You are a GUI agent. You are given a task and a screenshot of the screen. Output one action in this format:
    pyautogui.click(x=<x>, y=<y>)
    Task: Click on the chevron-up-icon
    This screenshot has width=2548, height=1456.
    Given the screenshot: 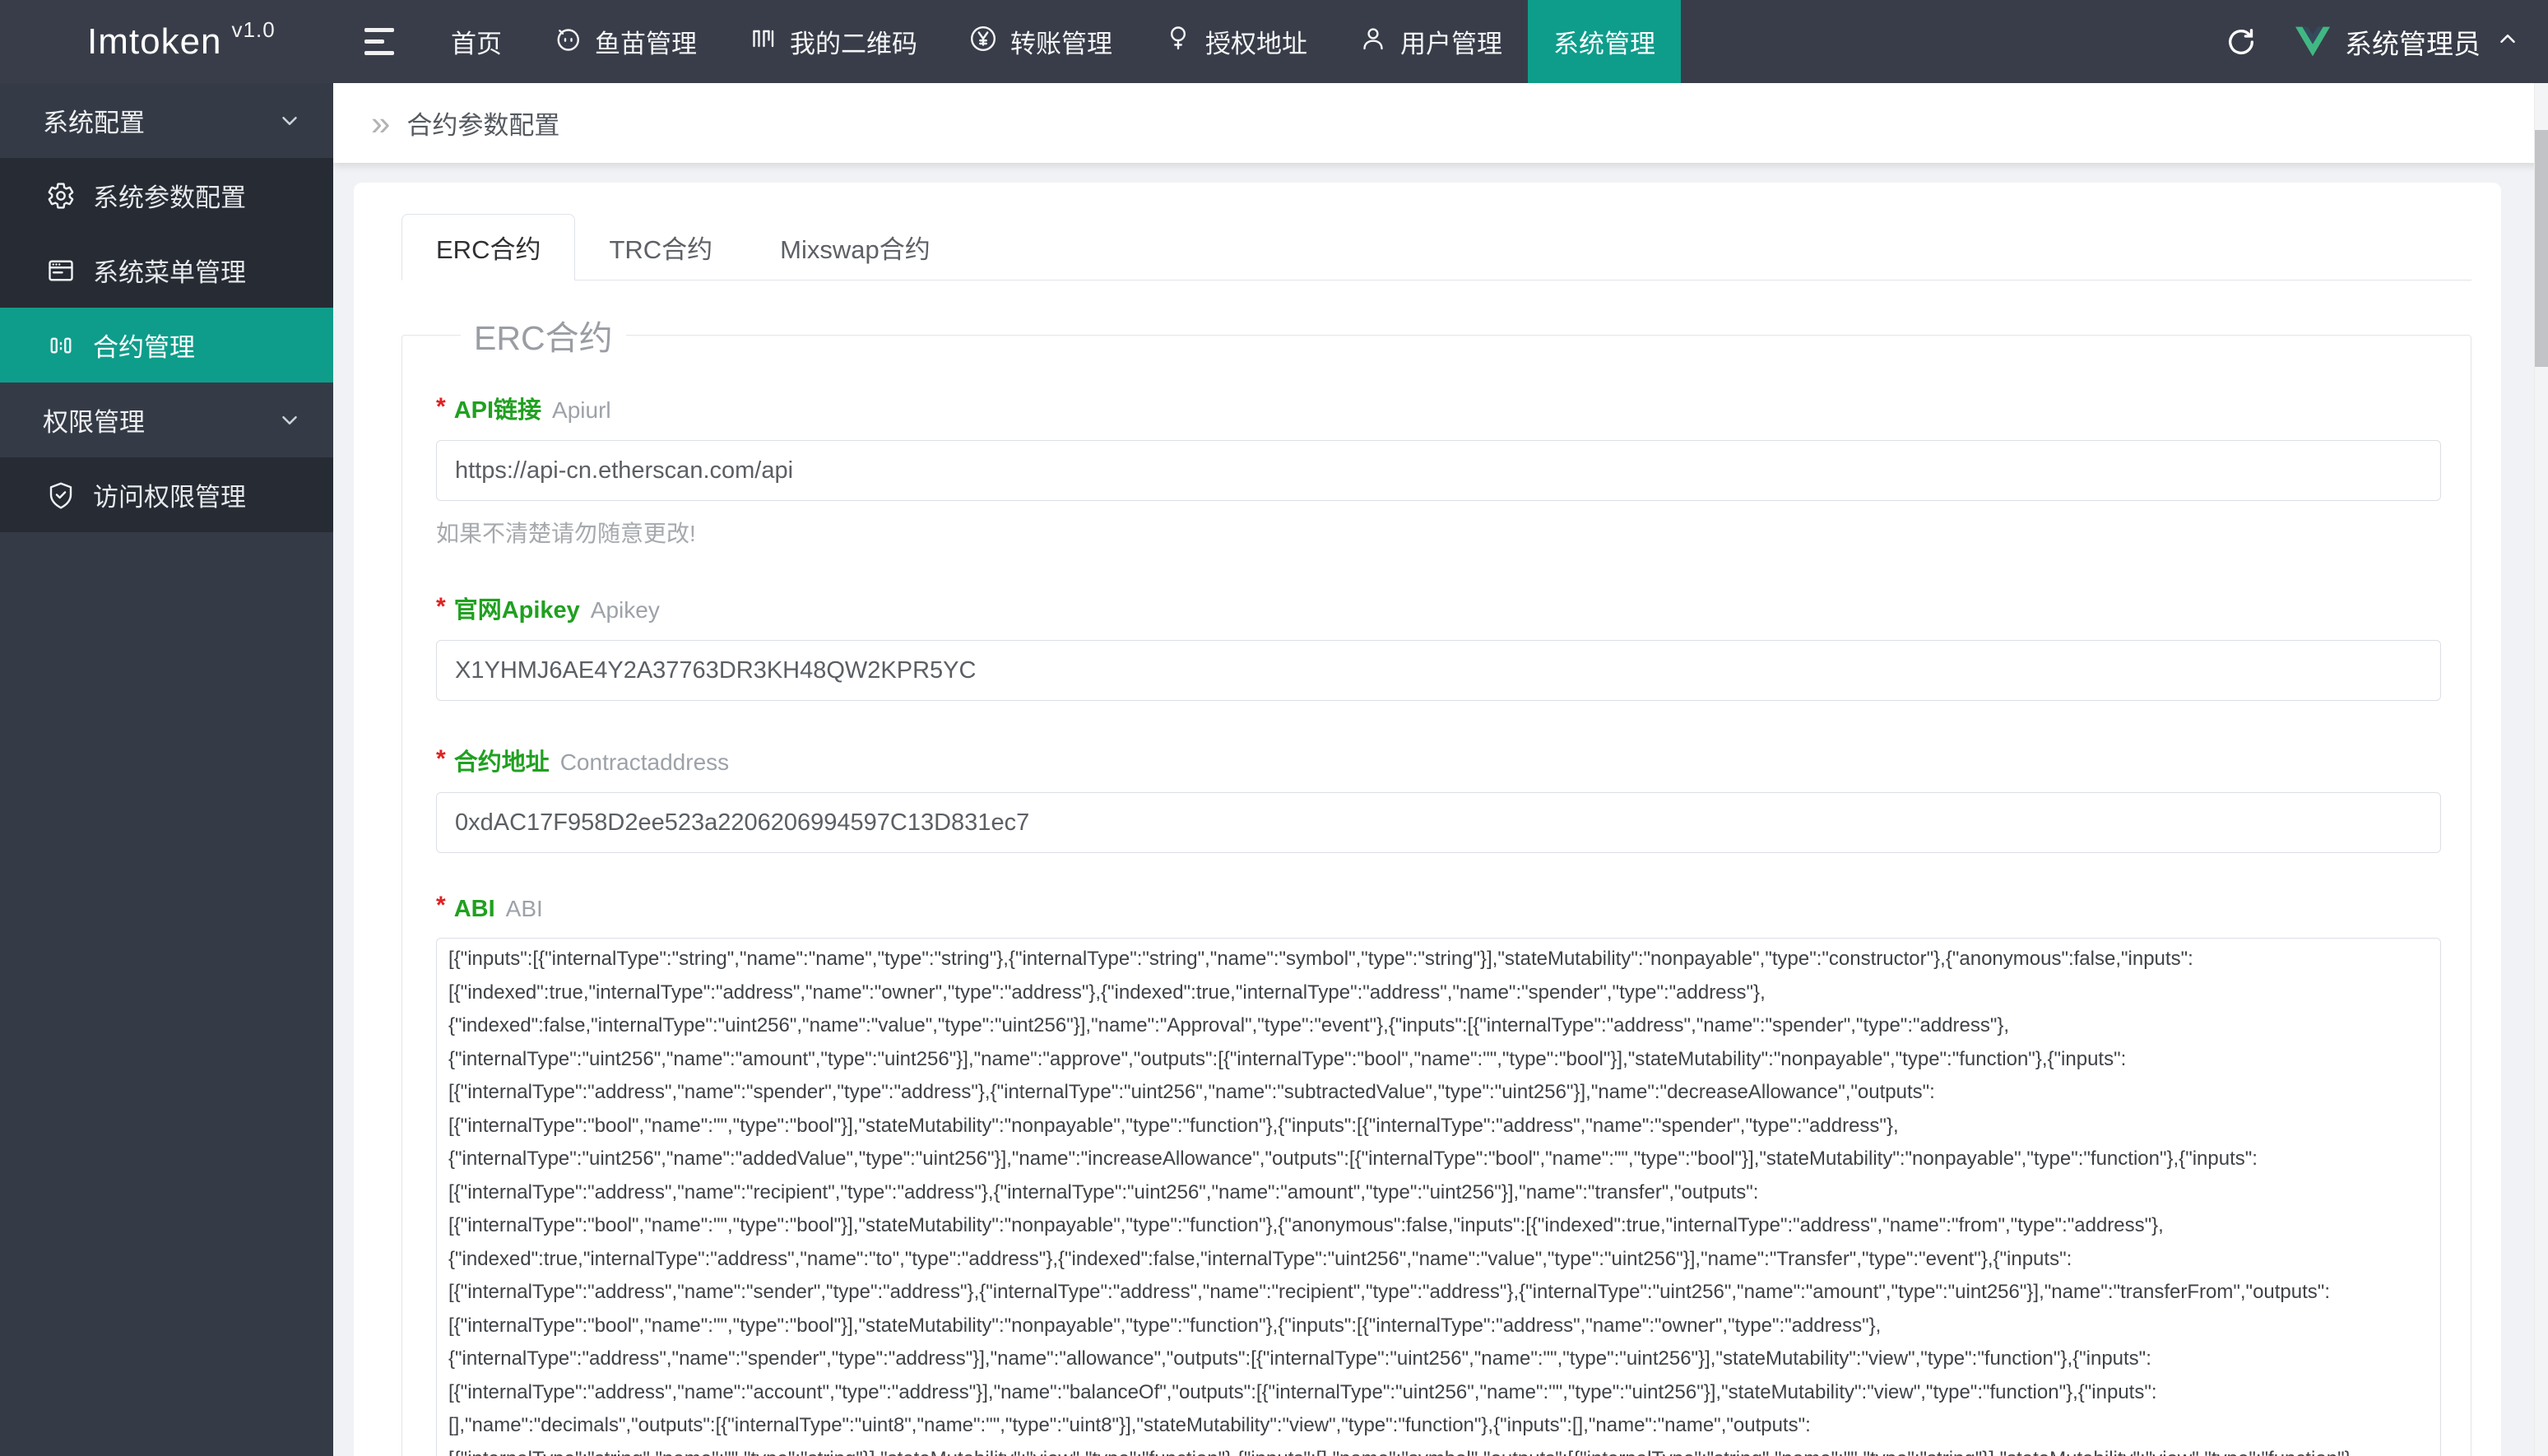 What is the action you would take?
    pyautogui.click(x=2507, y=42)
    